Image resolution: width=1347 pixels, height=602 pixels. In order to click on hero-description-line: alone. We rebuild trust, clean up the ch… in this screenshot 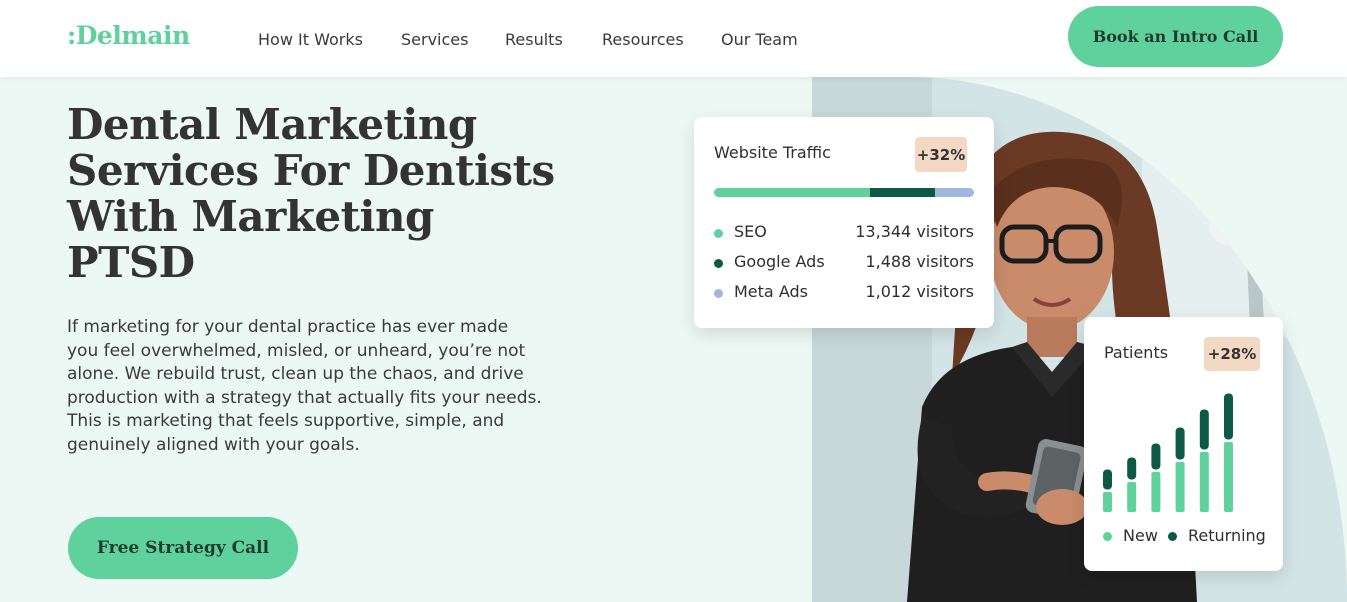, I will do `click(295, 374)`.